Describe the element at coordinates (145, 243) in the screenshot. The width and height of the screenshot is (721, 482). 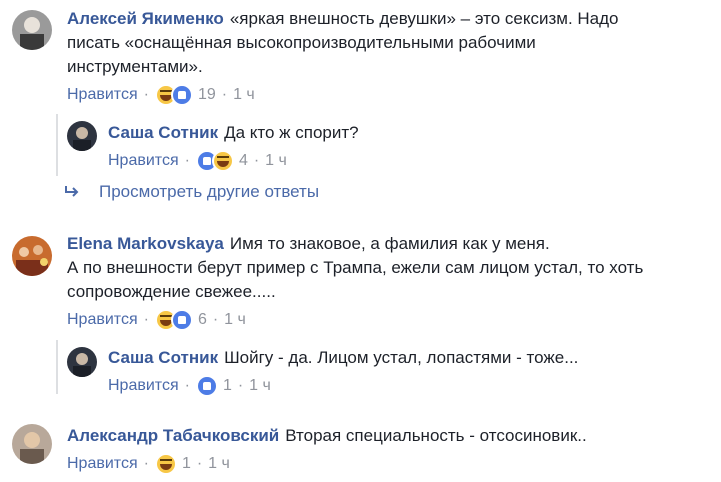
I see `comment-author: Elena Markovskaya` at that location.